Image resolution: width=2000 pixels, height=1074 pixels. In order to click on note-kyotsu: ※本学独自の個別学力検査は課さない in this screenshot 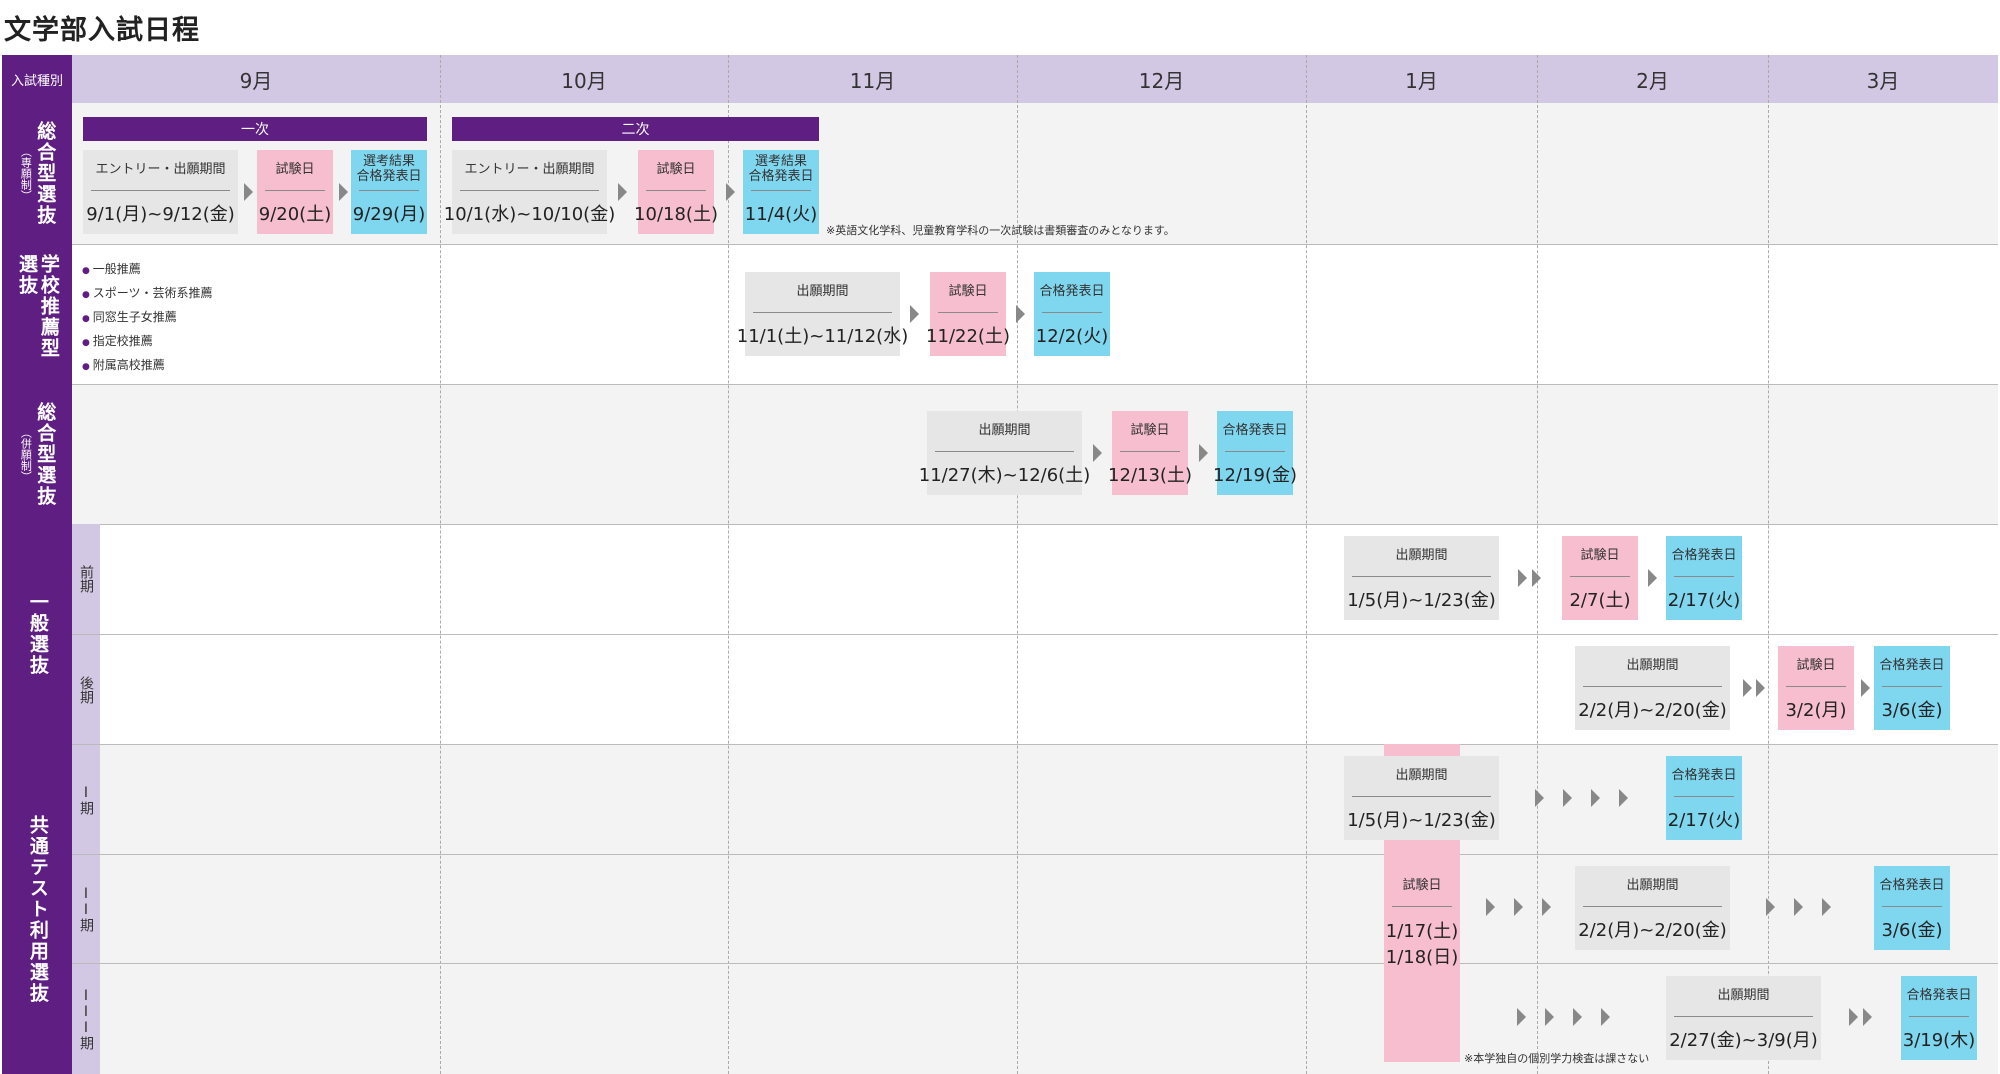, I will do `click(1557, 1058)`.